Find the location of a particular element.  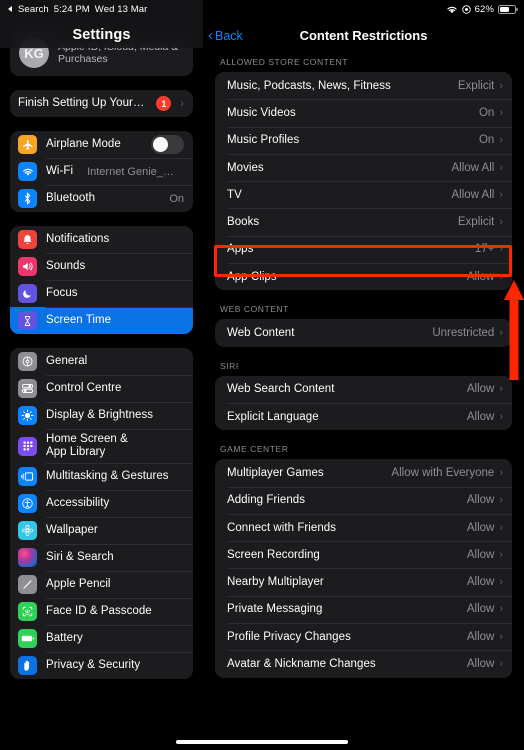

row-label: Music Profiles is located at coordinates (263, 140).